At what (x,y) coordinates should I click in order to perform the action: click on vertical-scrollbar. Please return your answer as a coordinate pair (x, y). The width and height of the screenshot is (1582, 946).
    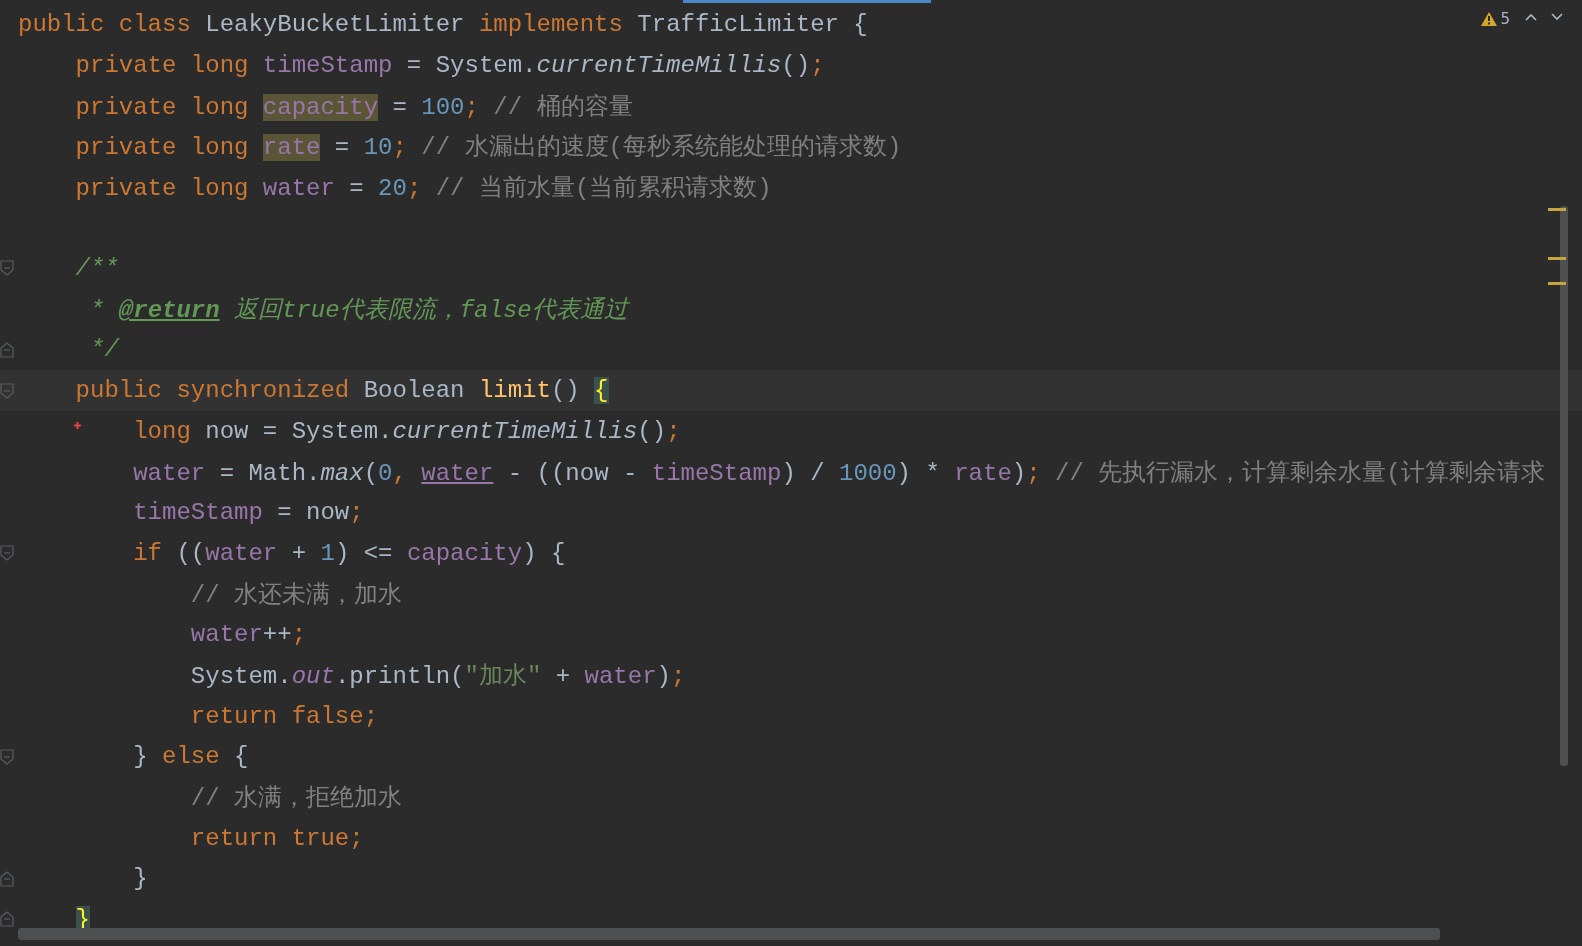
    Looking at the image, I should click on (1564, 486).